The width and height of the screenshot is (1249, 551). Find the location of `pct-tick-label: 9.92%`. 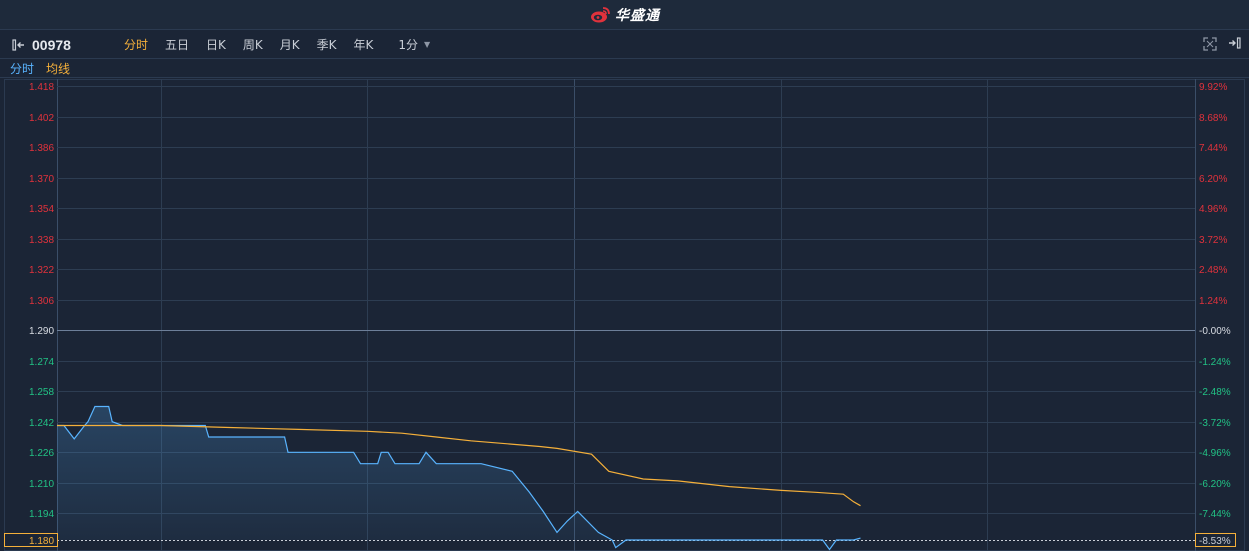

pct-tick-label: 9.92% is located at coordinates (1213, 87).